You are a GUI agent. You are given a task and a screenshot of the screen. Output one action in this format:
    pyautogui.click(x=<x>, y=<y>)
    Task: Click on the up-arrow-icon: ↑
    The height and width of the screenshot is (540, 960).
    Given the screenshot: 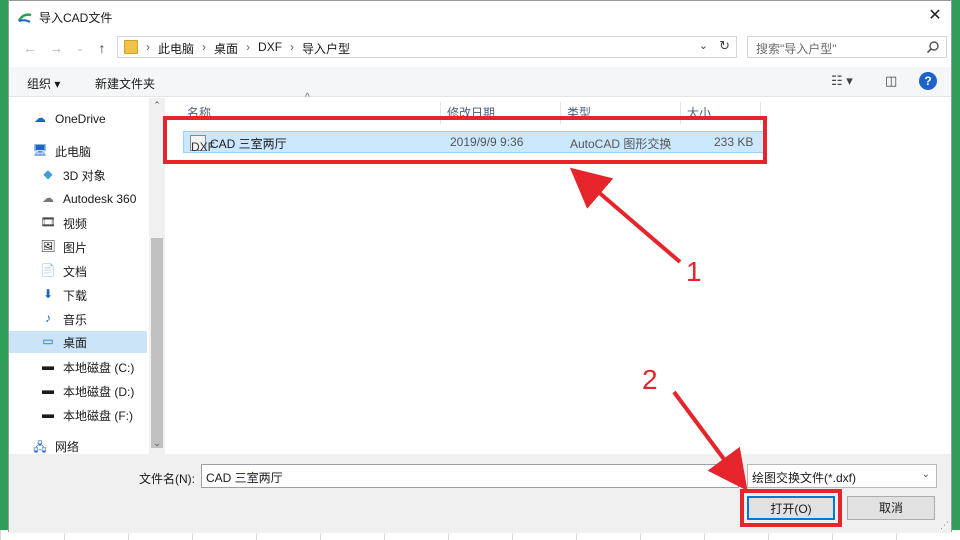 What is the action you would take?
    pyautogui.click(x=102, y=48)
    